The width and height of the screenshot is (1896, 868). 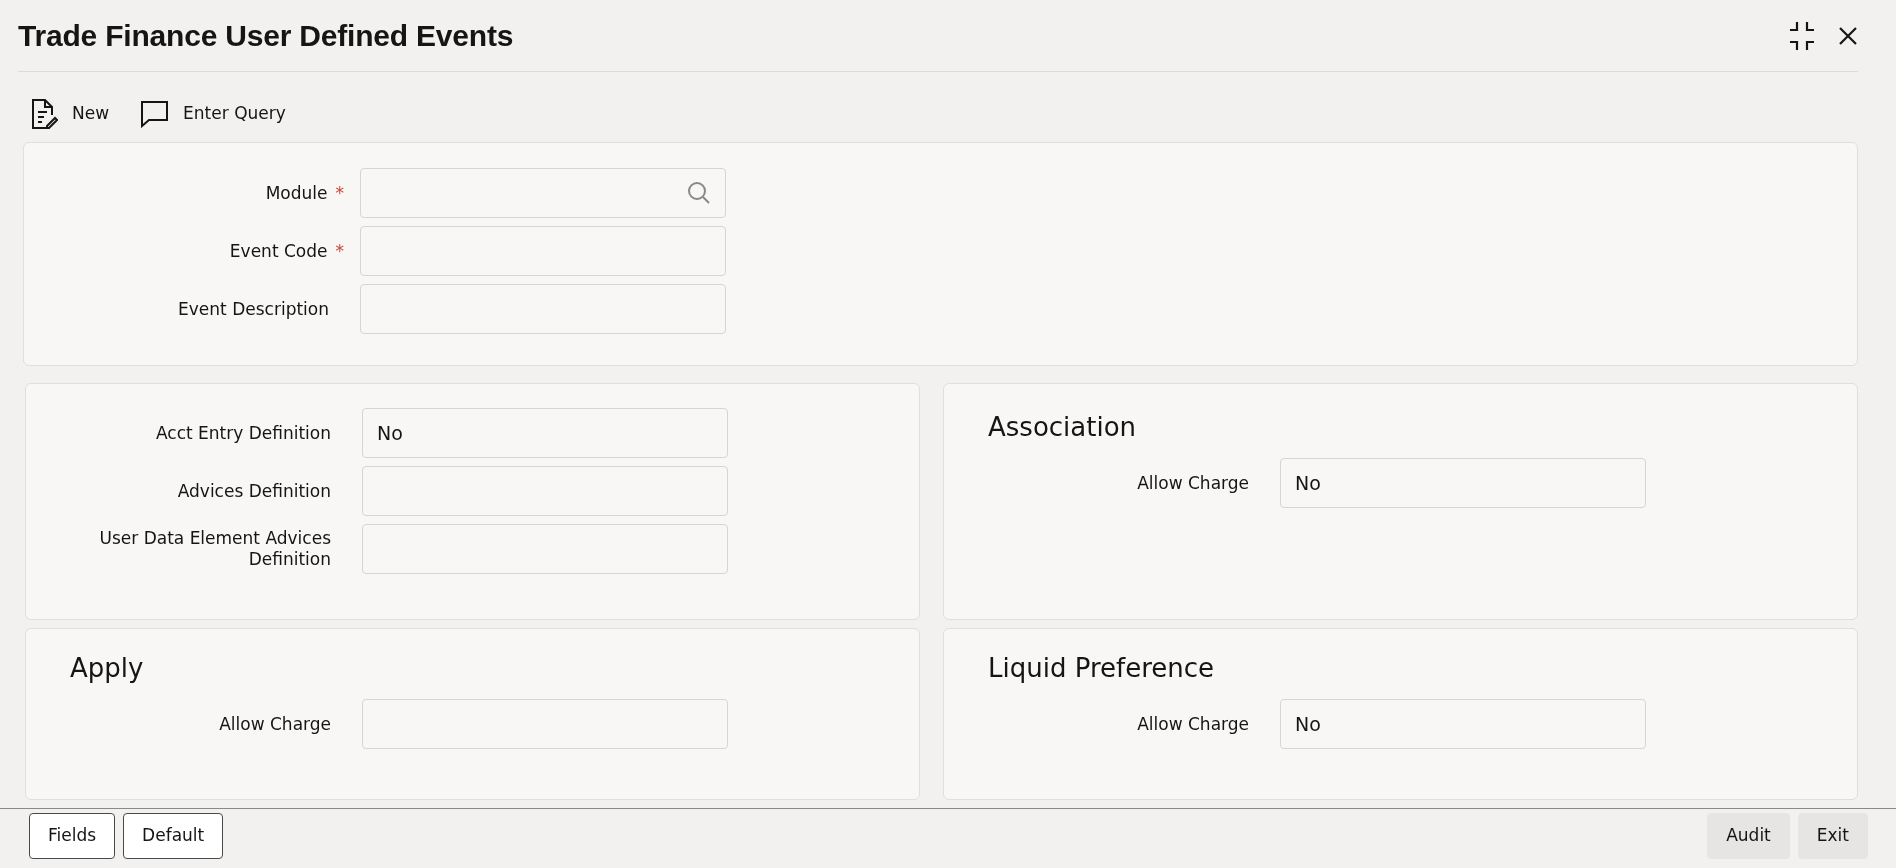 I want to click on field-label: Module, so click(x=296, y=193).